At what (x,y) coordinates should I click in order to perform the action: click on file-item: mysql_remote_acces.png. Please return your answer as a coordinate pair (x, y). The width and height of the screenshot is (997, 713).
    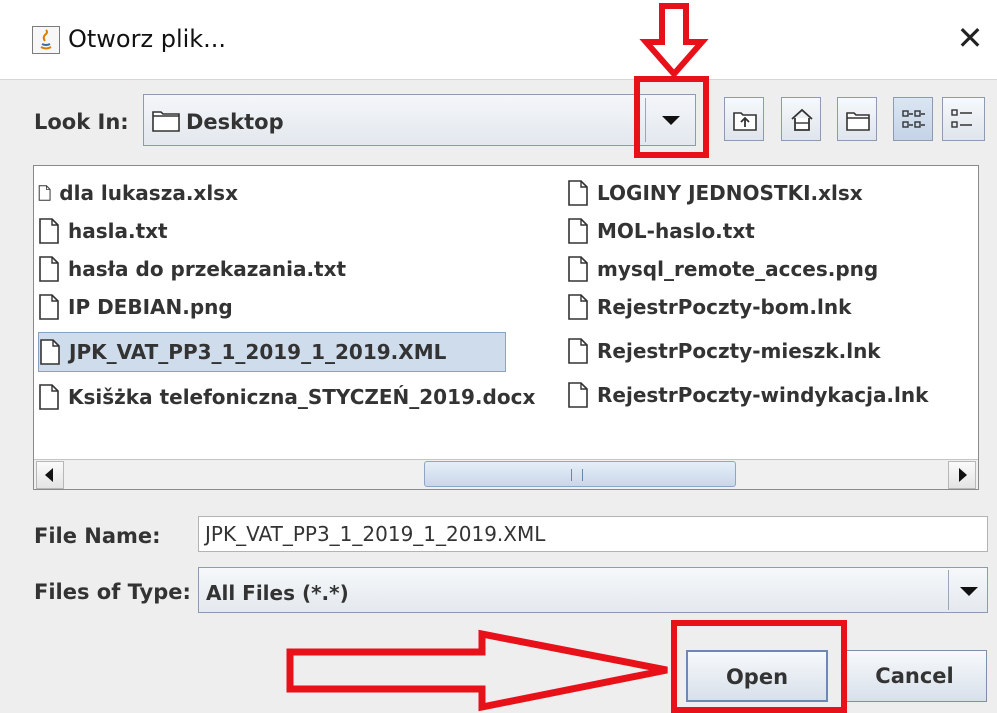
    Looking at the image, I should click on (769, 269).